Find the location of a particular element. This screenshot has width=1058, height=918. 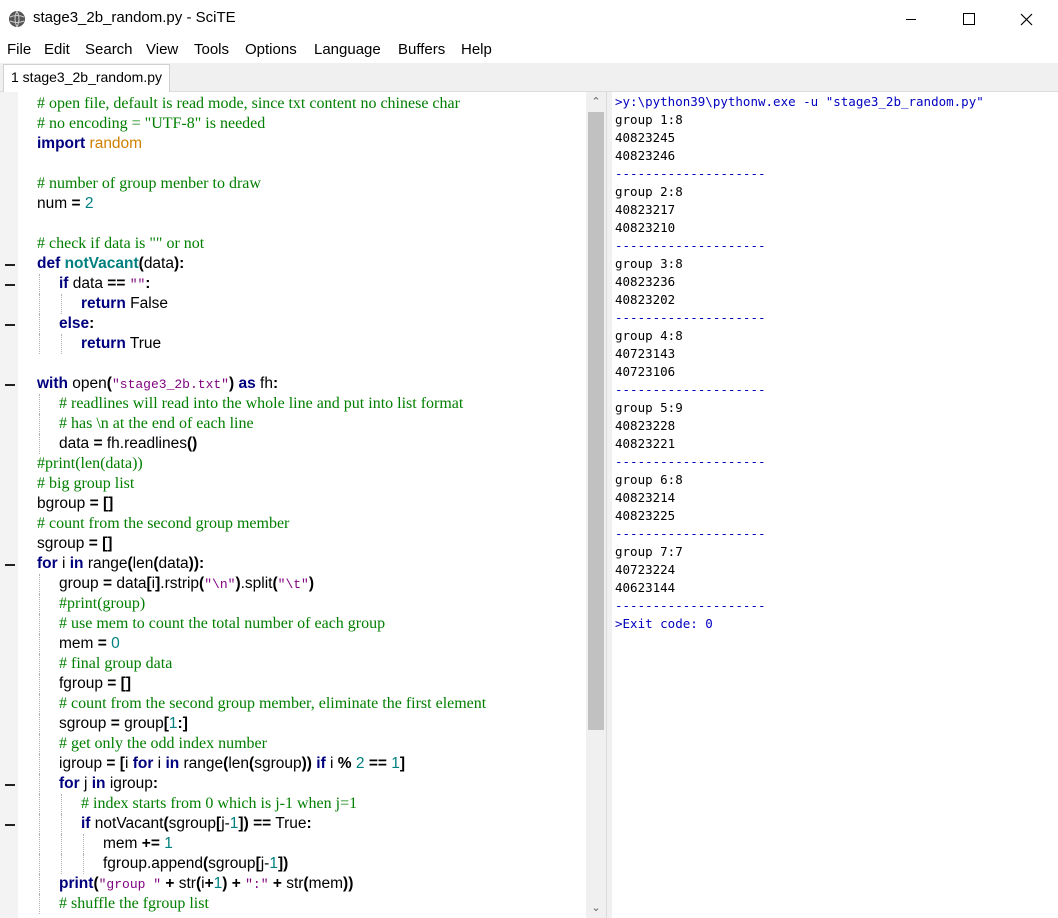

maximize-icon is located at coordinates (969, 19).